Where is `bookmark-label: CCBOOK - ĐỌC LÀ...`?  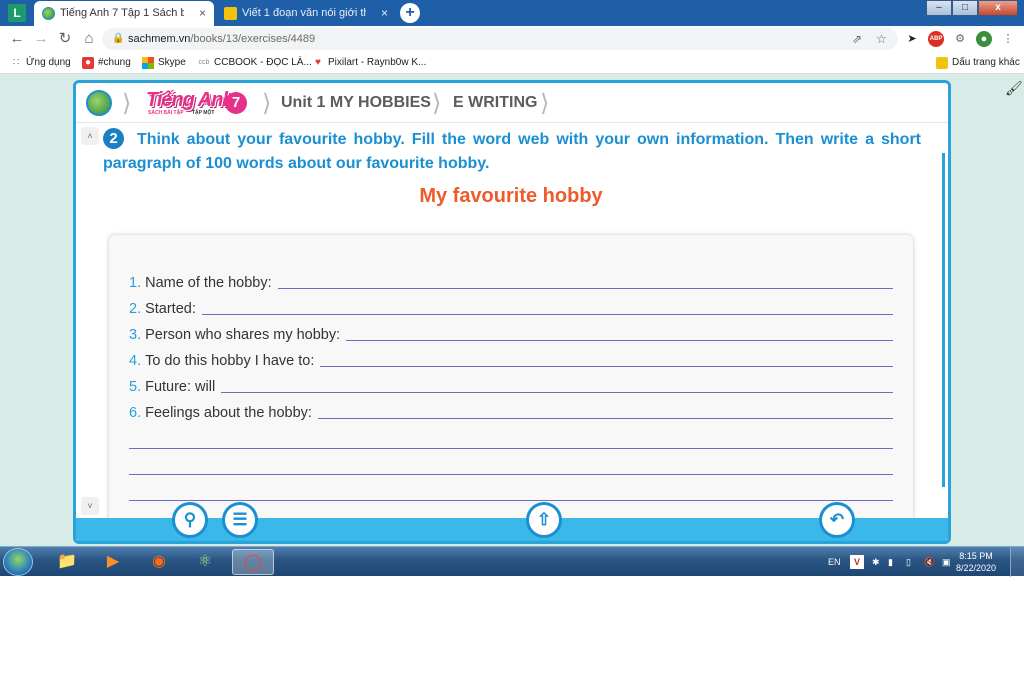
bookmark-label: CCBOOK - ĐỌC LÀ... is located at coordinates (263, 62).